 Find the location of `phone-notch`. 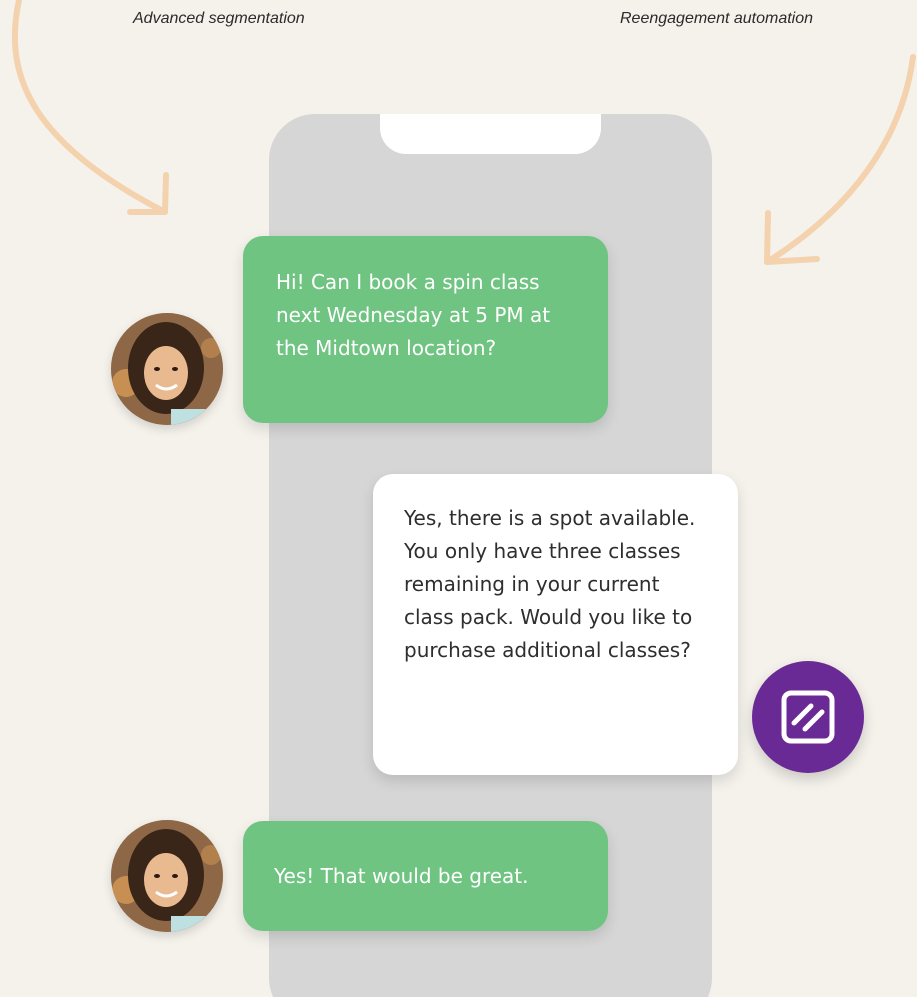

phone-notch is located at coordinates (490, 134).